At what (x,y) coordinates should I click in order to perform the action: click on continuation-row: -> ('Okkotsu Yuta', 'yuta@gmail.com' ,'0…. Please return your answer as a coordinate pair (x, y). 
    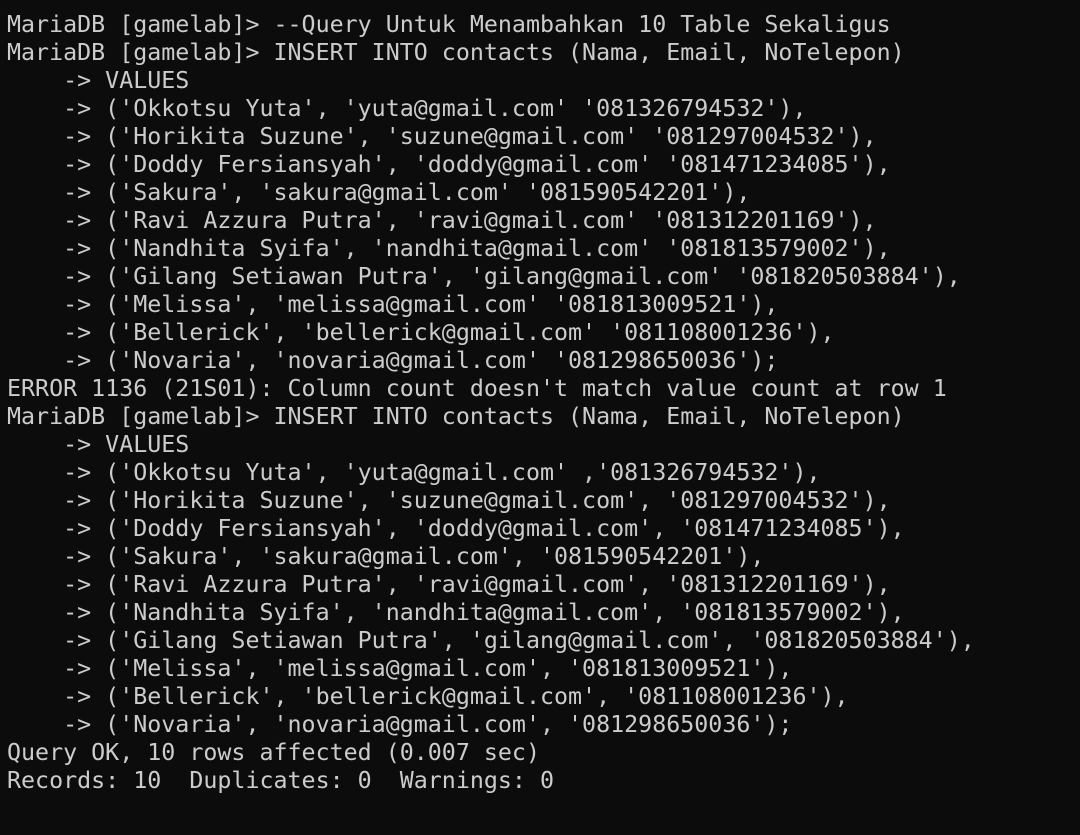
    Looking at the image, I should click on (414, 472).